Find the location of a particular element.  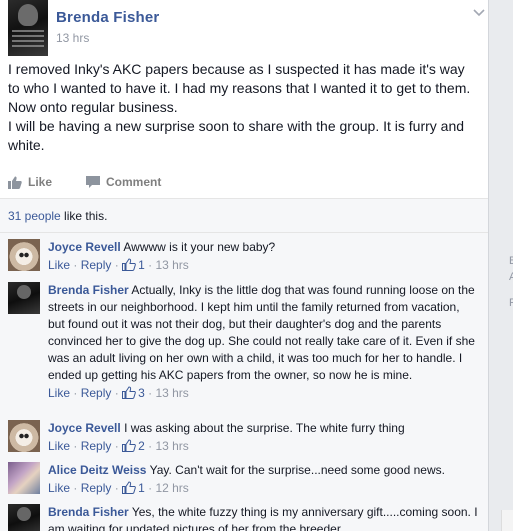

scrollbar is located at coordinates (507, 520).